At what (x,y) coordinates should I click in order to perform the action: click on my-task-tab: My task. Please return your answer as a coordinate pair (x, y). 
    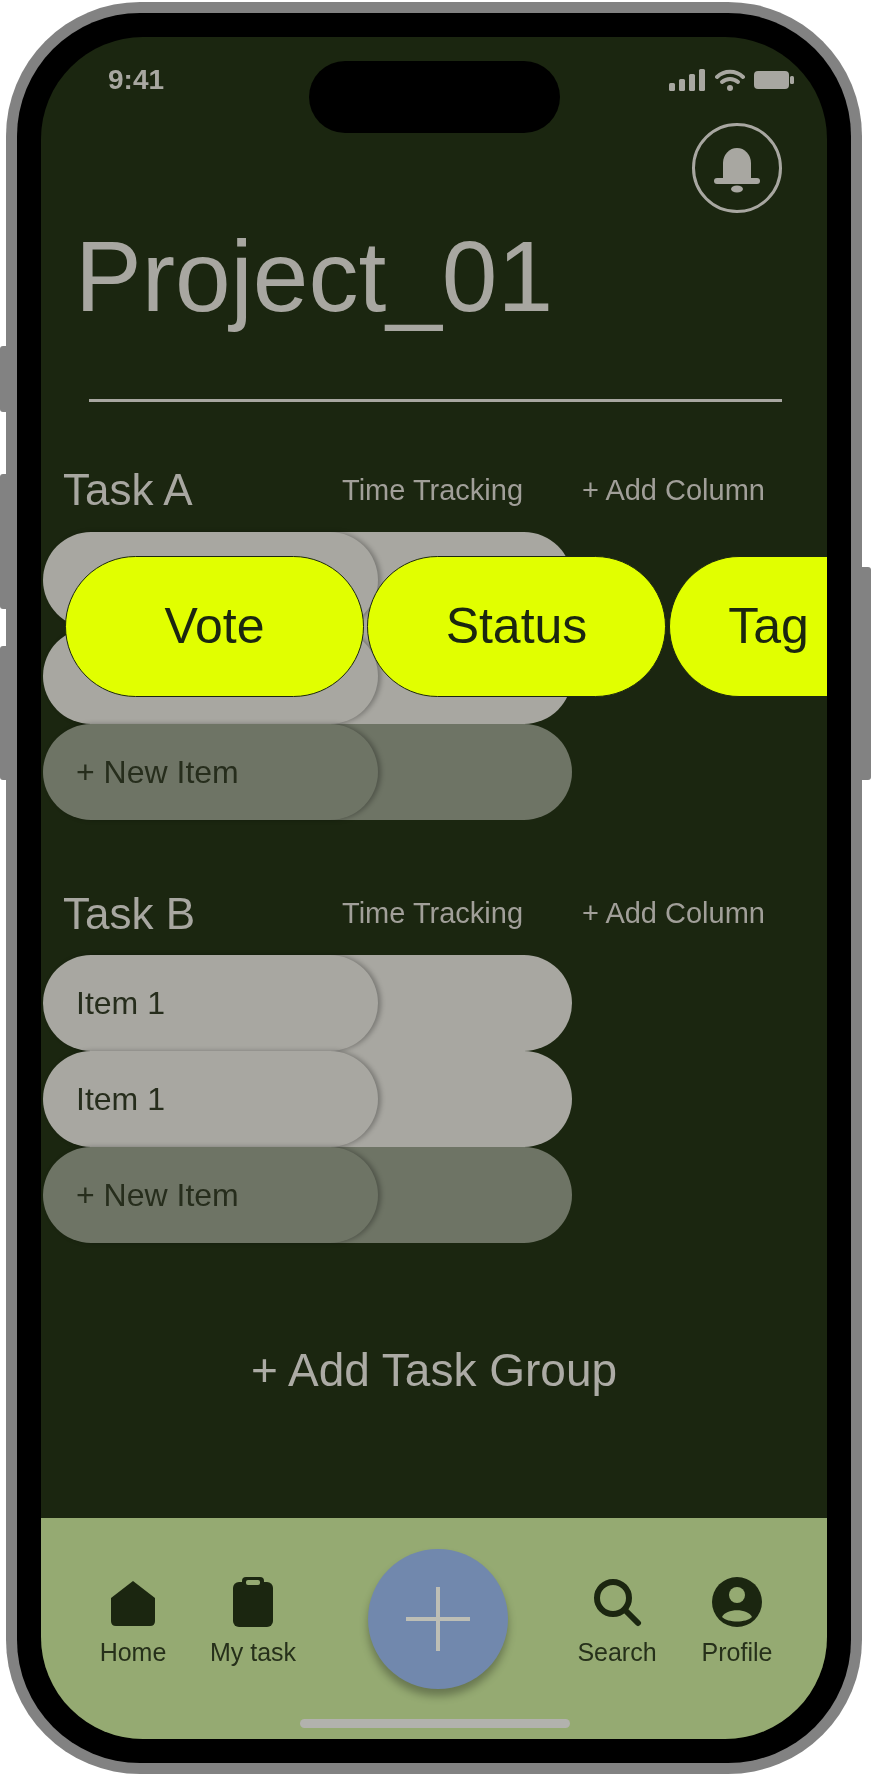
    Looking at the image, I should click on (253, 1622).